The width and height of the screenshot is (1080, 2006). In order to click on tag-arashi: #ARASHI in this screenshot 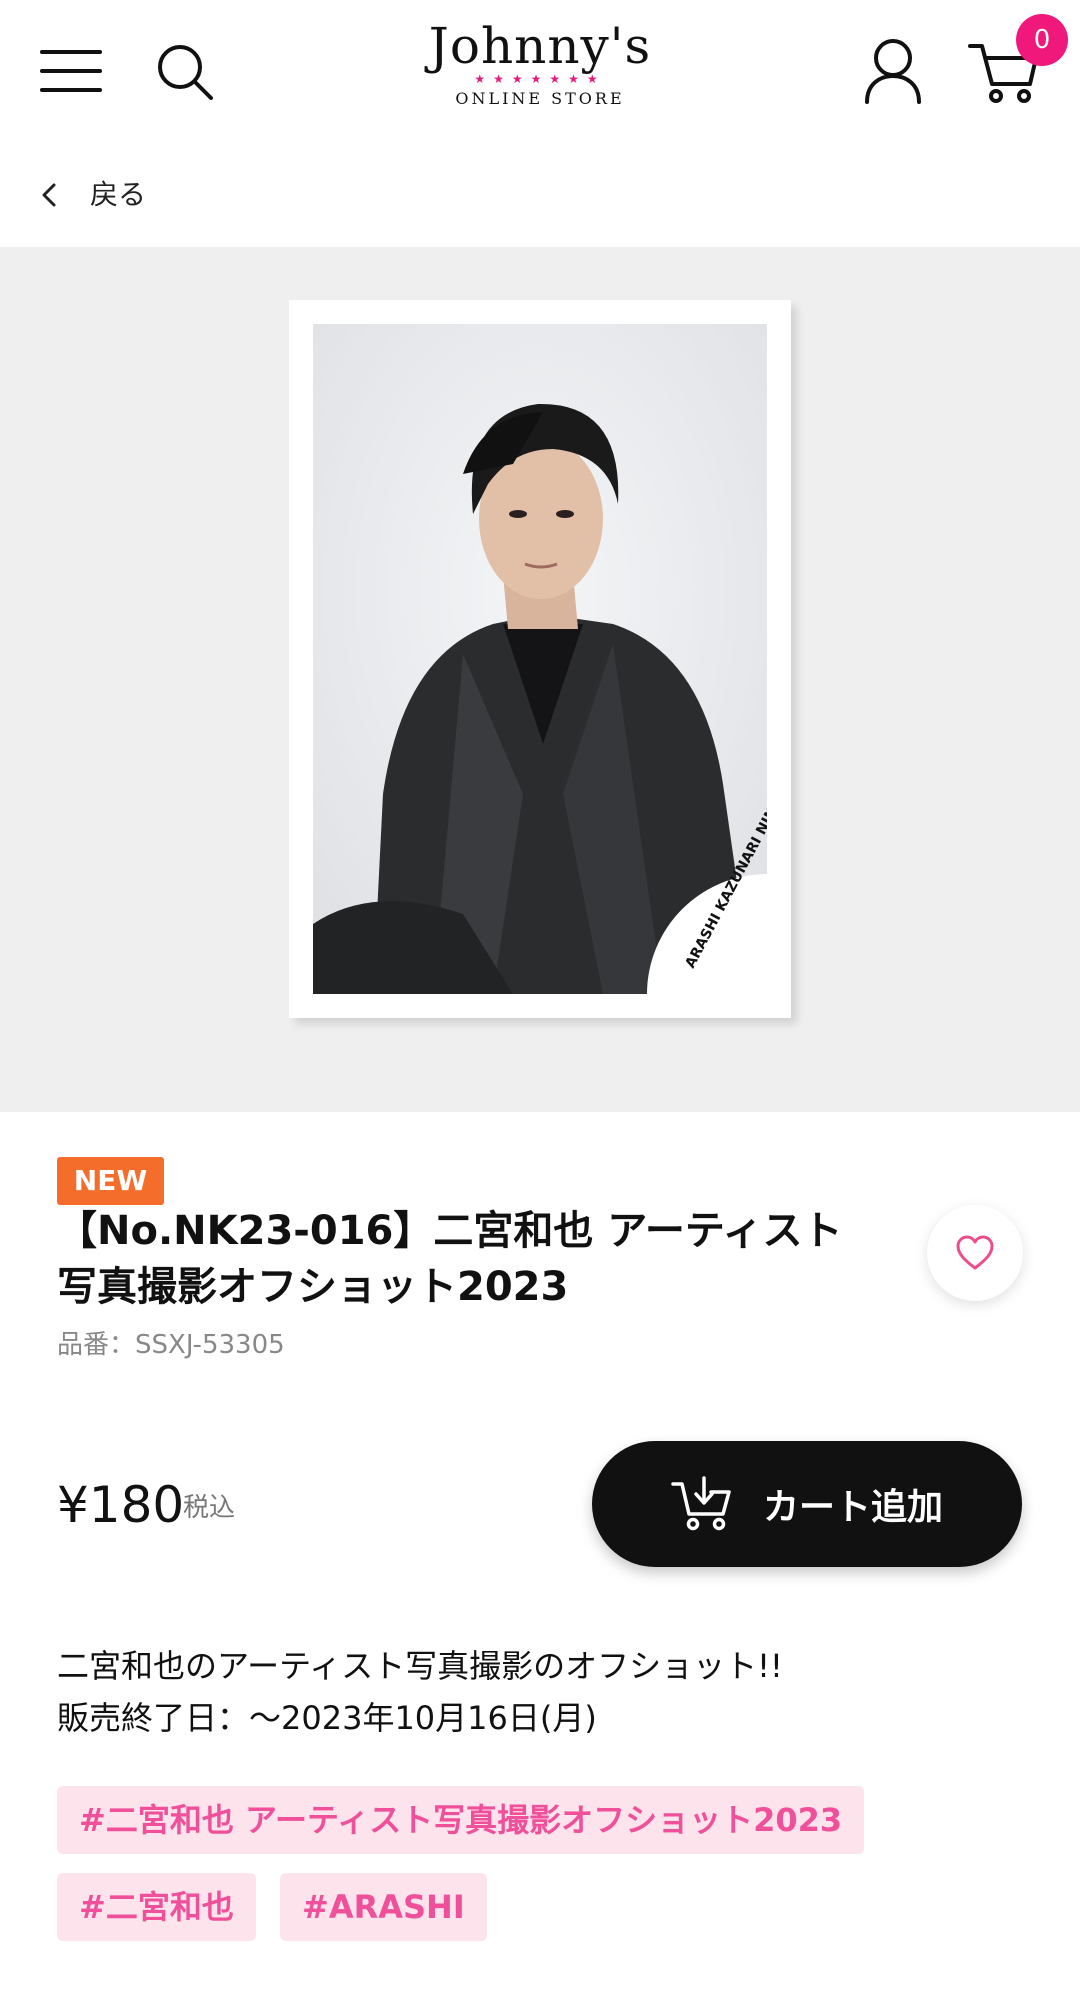, I will do `click(383, 1907)`.